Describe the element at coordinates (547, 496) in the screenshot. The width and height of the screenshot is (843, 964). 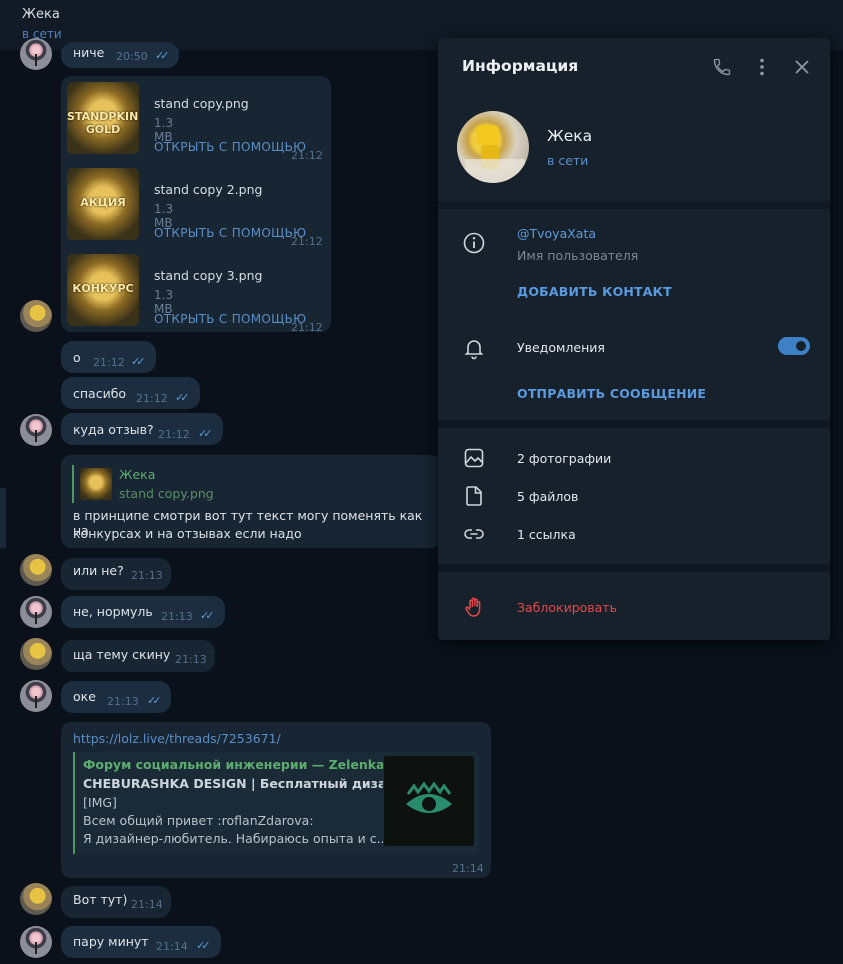
I see `files-link: 5 файлов` at that location.